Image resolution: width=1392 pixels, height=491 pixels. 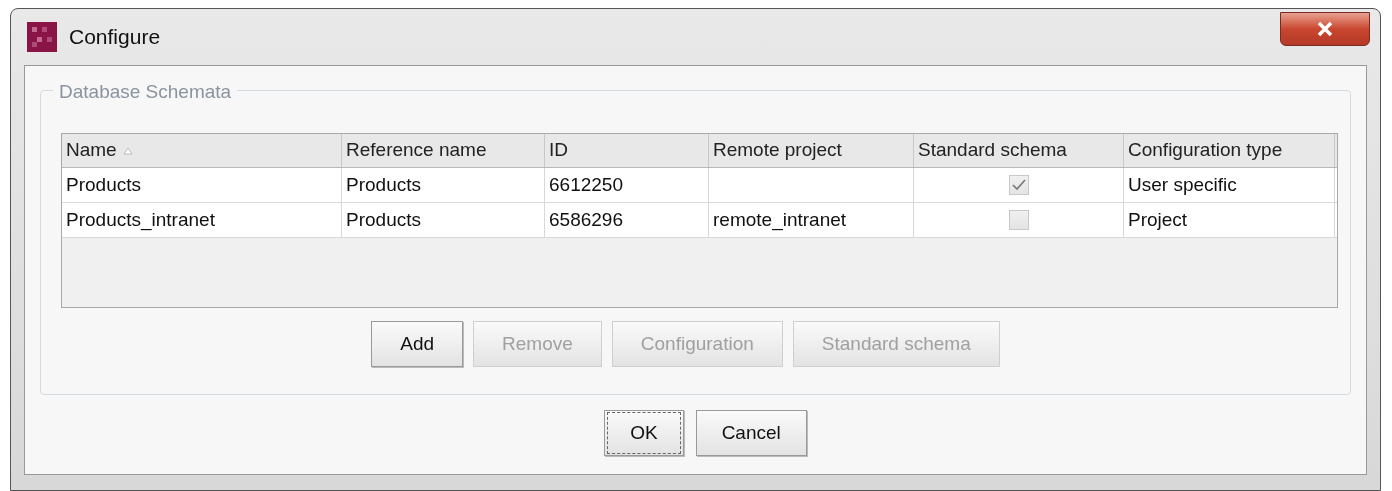 I want to click on close-button, so click(x=1325, y=29).